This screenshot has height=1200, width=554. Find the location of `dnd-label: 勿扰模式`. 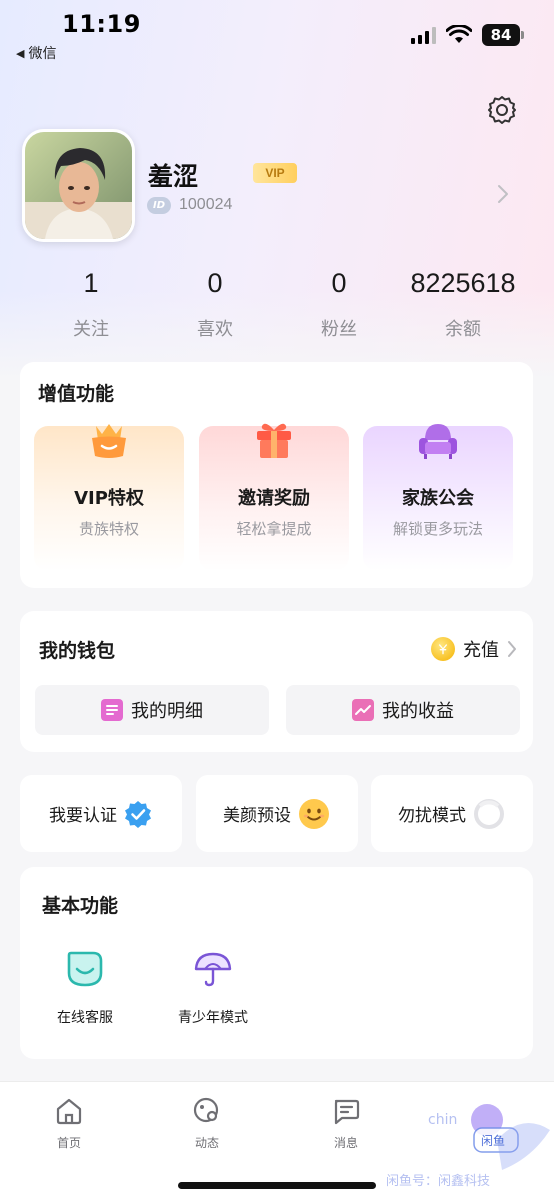

dnd-label: 勿扰模式 is located at coordinates (432, 816).